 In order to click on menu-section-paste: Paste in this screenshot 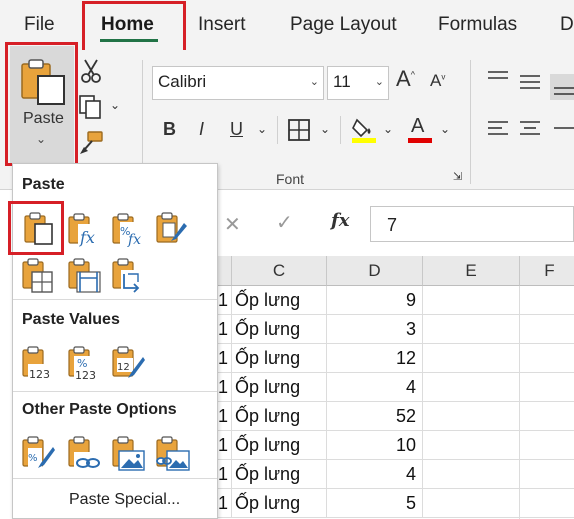, I will do `click(43, 184)`.